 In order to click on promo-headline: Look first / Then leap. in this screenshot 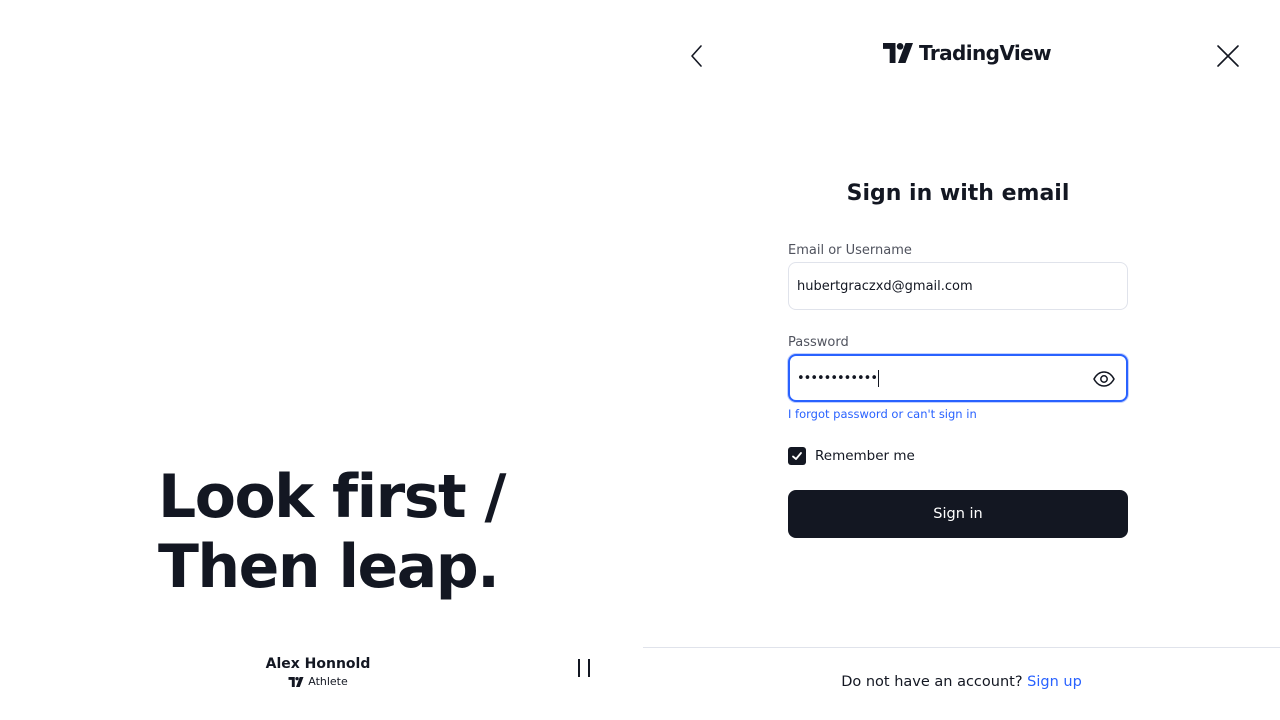, I will do `click(332, 532)`.